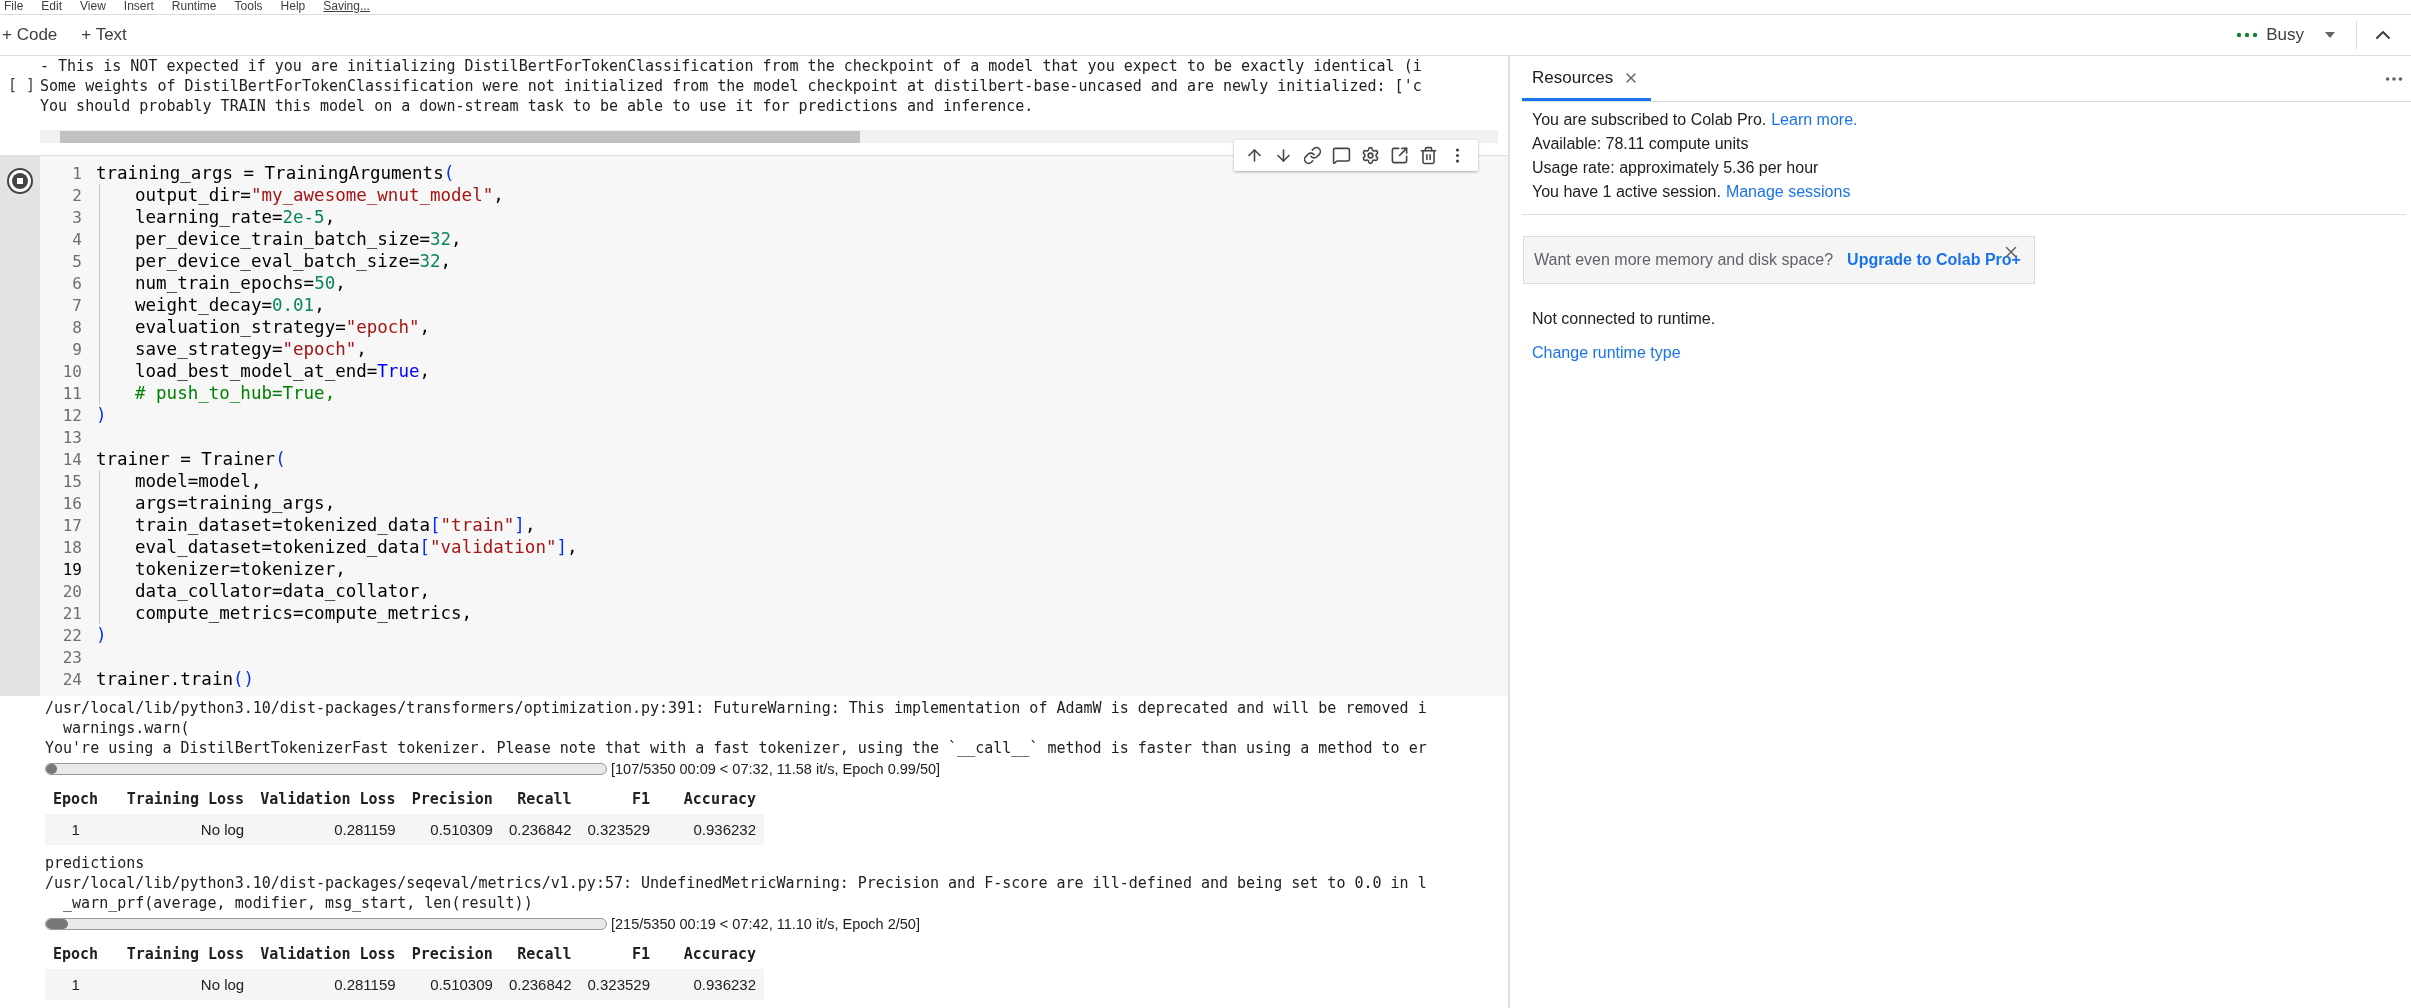 This screenshot has height=1008, width=2411. I want to click on code-line: model=model,, so click(198, 481).